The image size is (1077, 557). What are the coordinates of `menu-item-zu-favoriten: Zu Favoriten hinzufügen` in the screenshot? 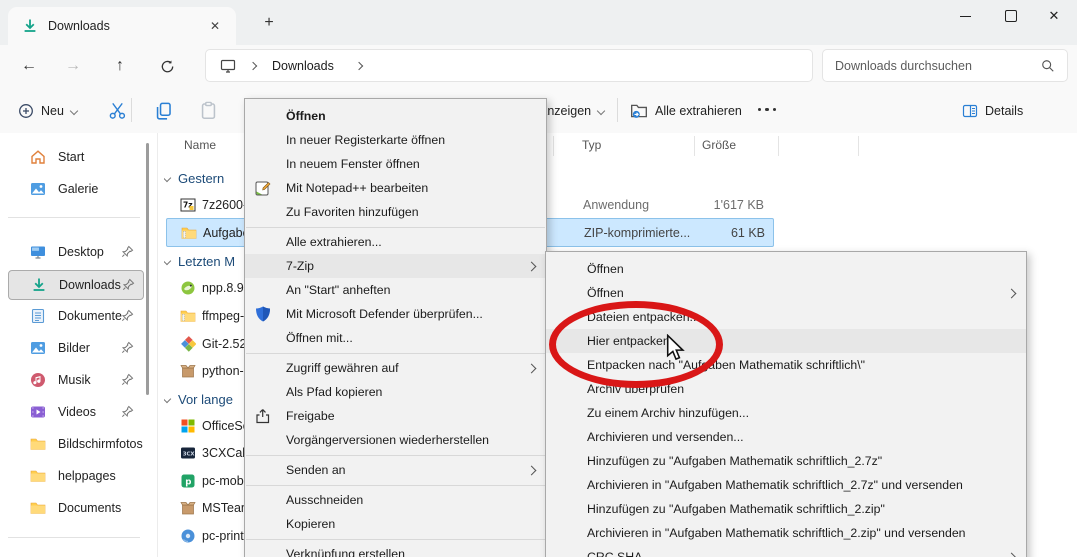 It's located at (395, 212).